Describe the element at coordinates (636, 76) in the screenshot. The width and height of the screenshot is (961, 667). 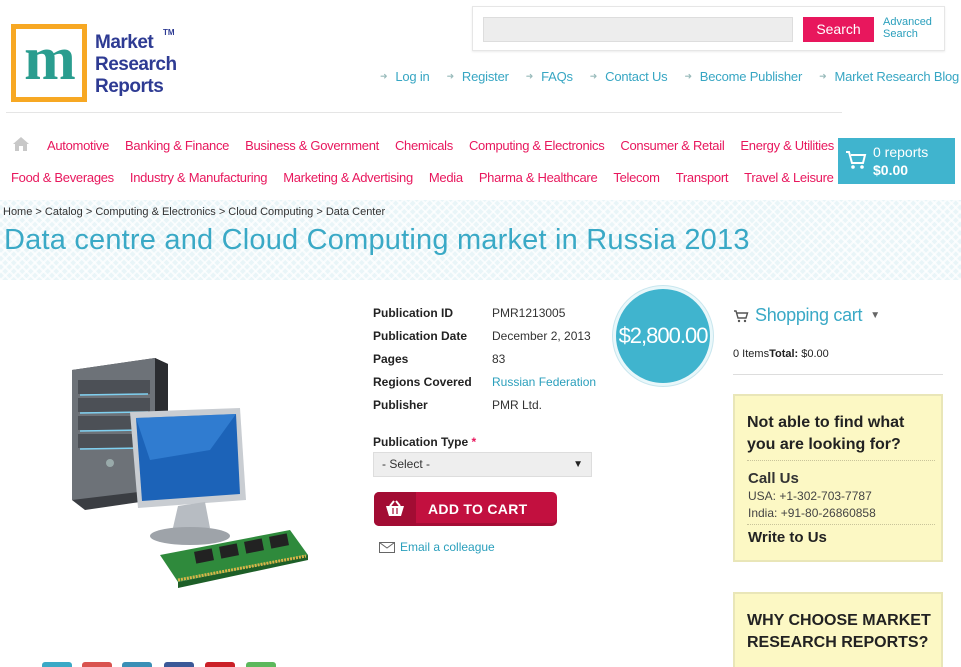
I see `contact-us-link-label: Contact Us` at that location.